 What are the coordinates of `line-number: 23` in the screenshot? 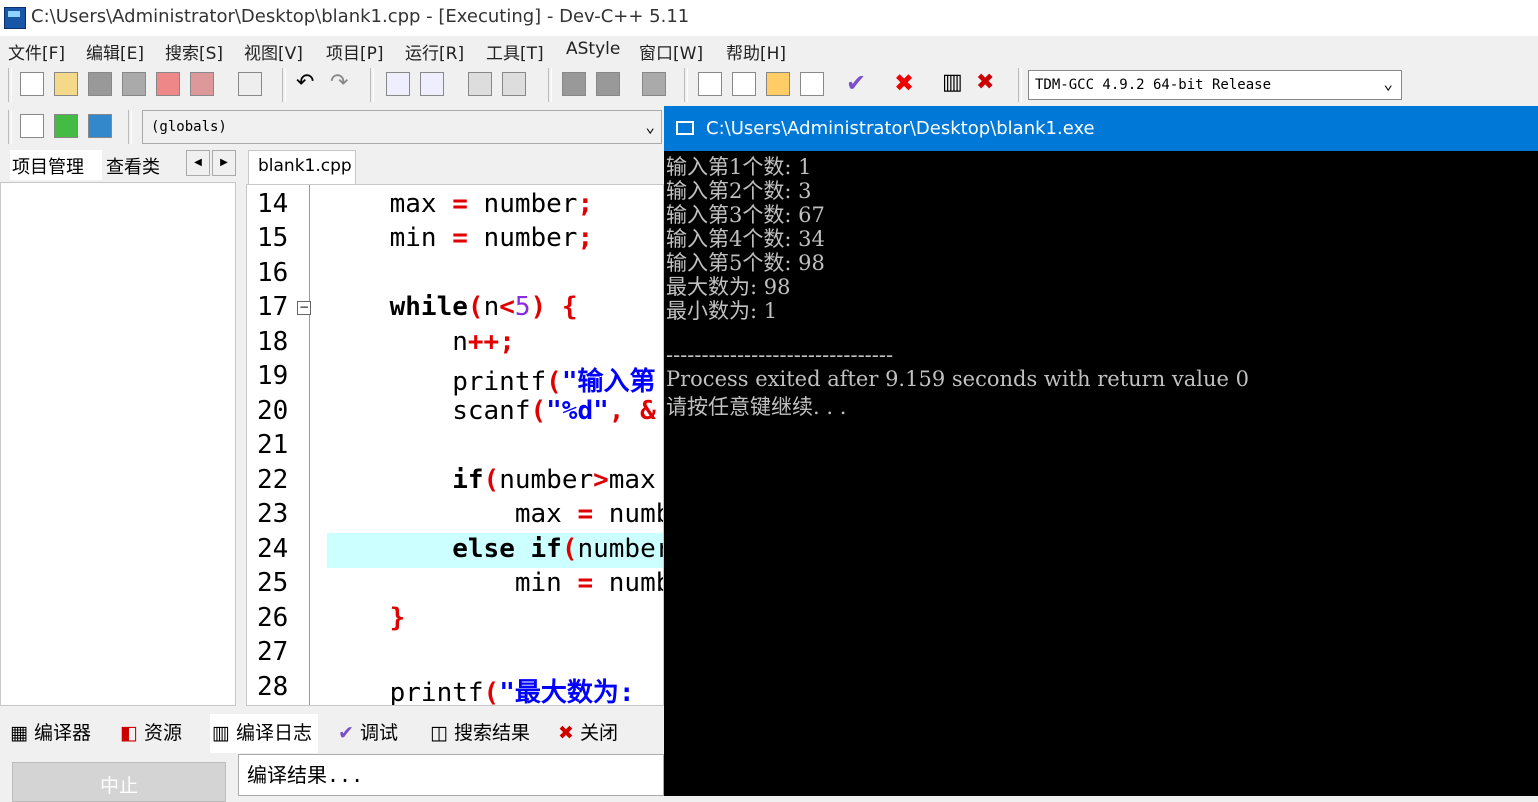 It's located at (273, 514).